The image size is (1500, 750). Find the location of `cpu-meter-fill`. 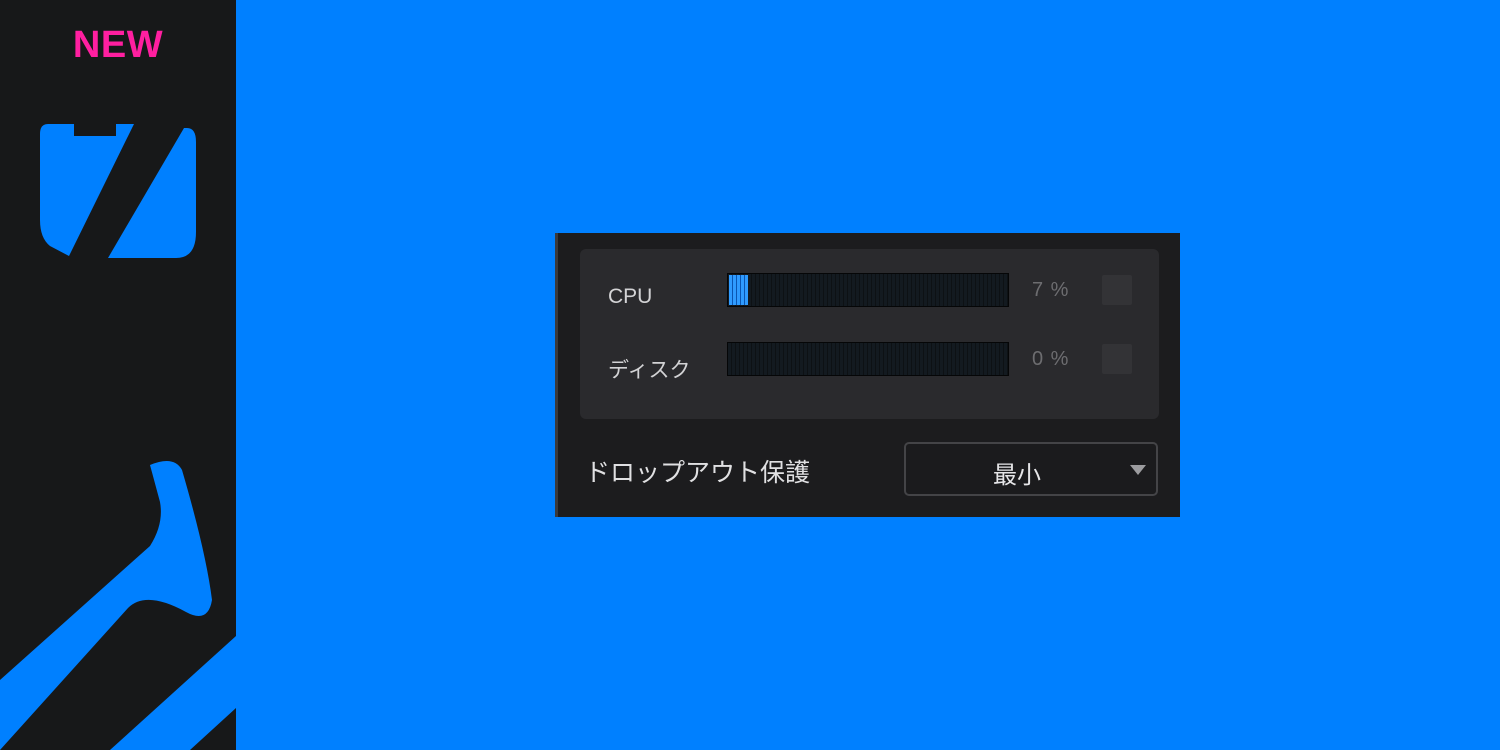

cpu-meter-fill is located at coordinates (738, 290).